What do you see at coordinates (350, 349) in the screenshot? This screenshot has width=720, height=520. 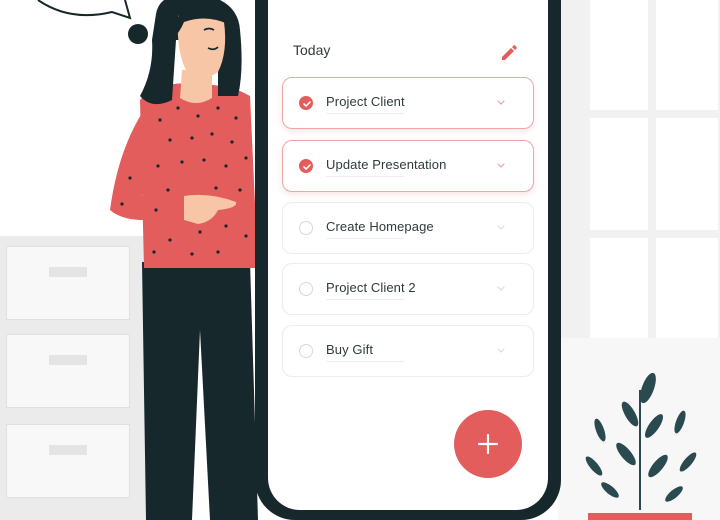 I see `task-label: Buy Gift` at bounding box center [350, 349].